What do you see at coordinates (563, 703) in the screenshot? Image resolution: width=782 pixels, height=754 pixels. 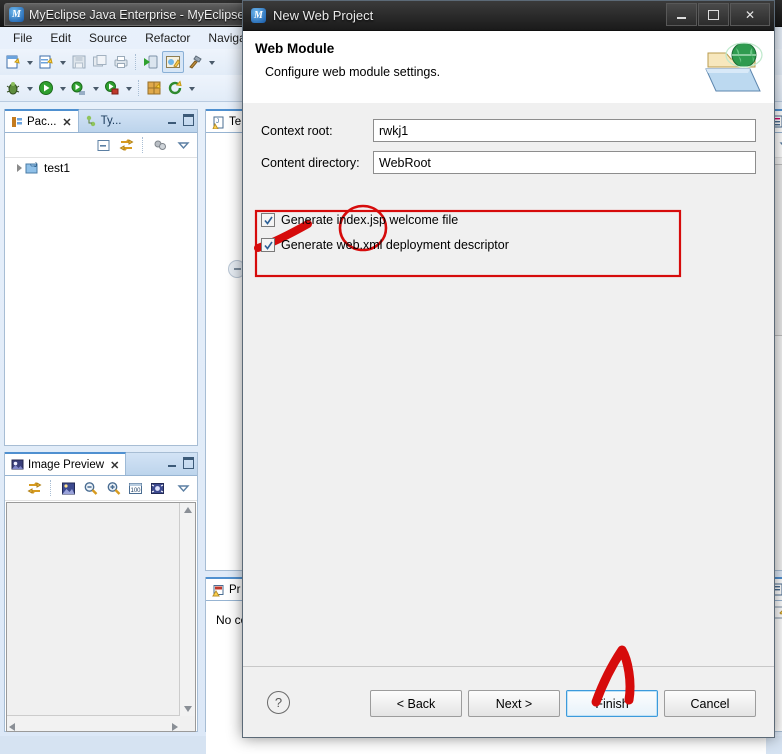 I see `dialog-button-row: < Back Next > Finish Cancel` at bounding box center [563, 703].